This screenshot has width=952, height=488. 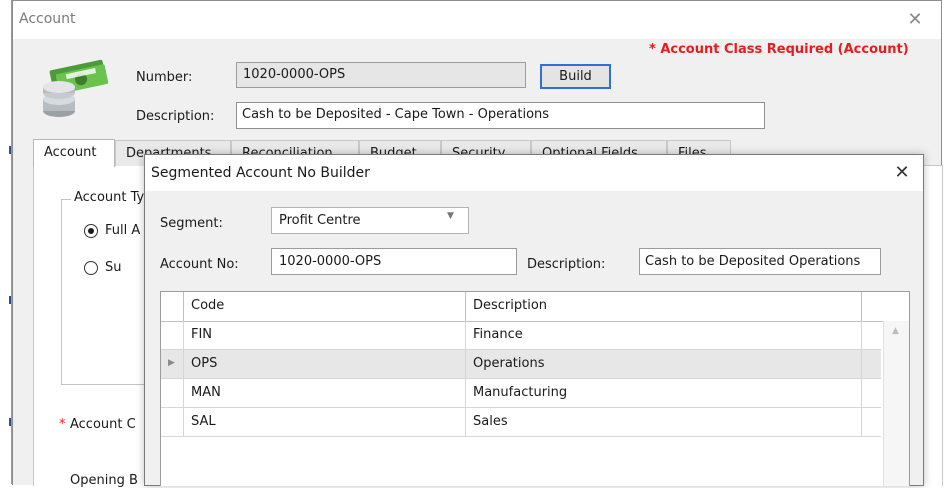 What do you see at coordinates (394, 261) in the screenshot?
I see `account-no-field: 1020-0000-OPS` at bounding box center [394, 261].